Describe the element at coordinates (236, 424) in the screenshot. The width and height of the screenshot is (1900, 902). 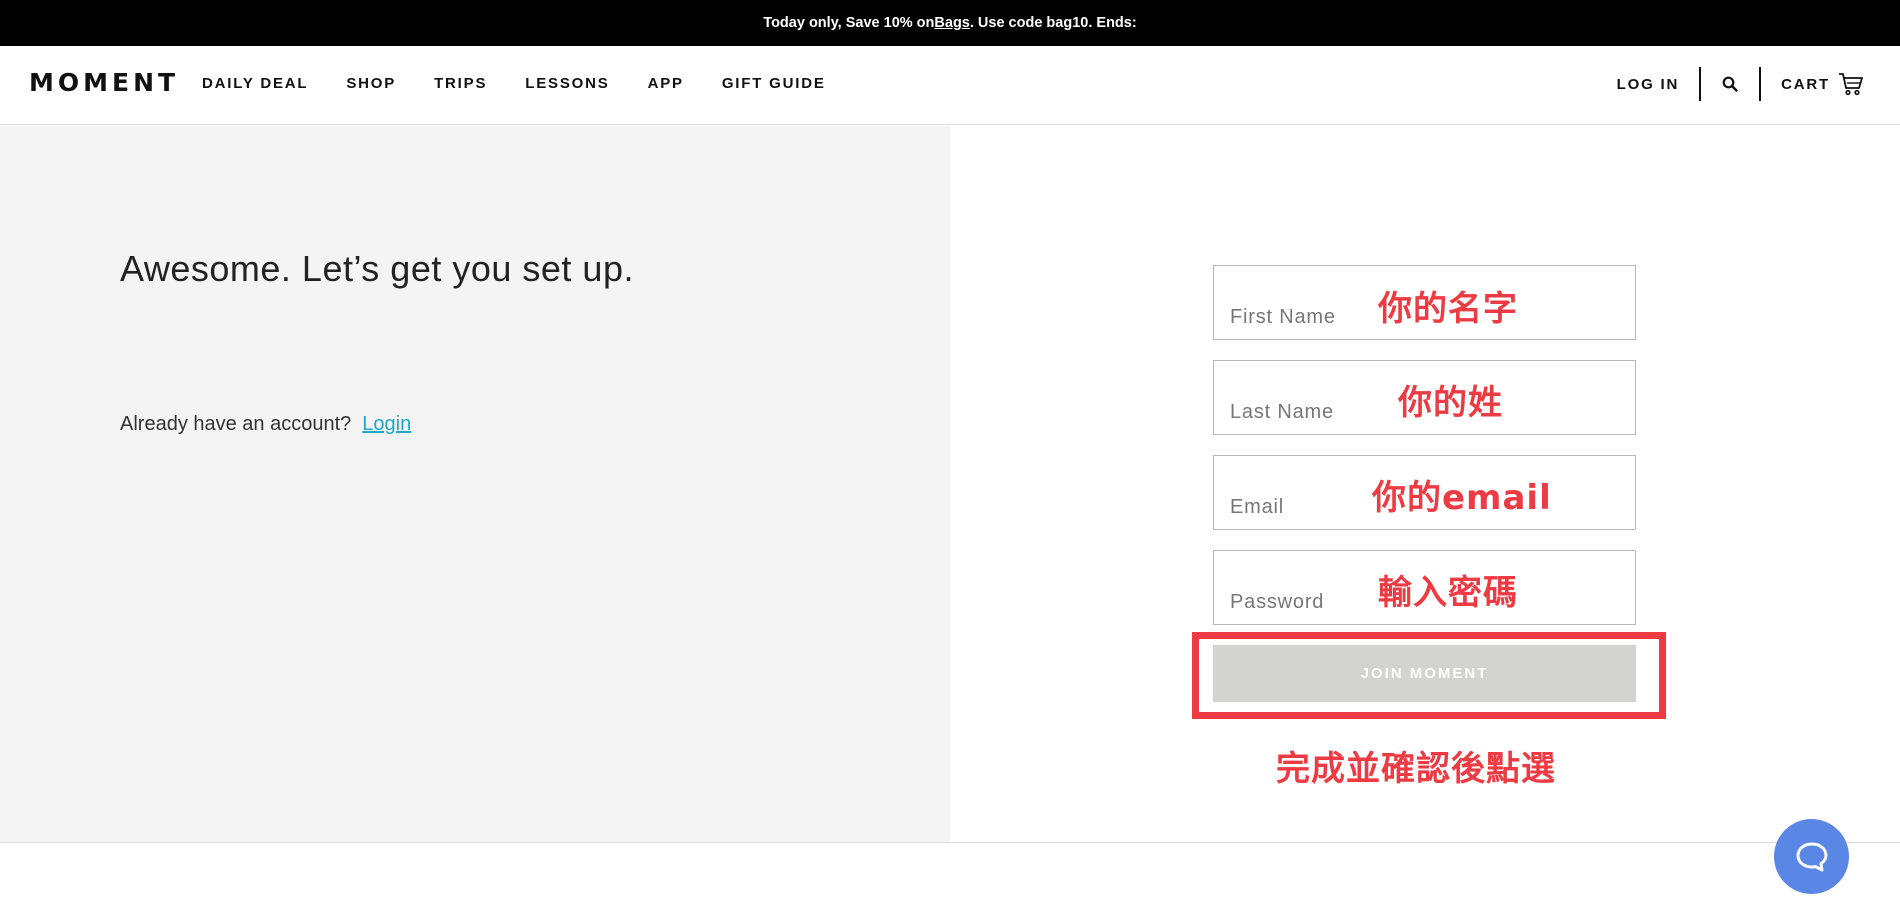
I see `account-question: Already have an account?` at that location.